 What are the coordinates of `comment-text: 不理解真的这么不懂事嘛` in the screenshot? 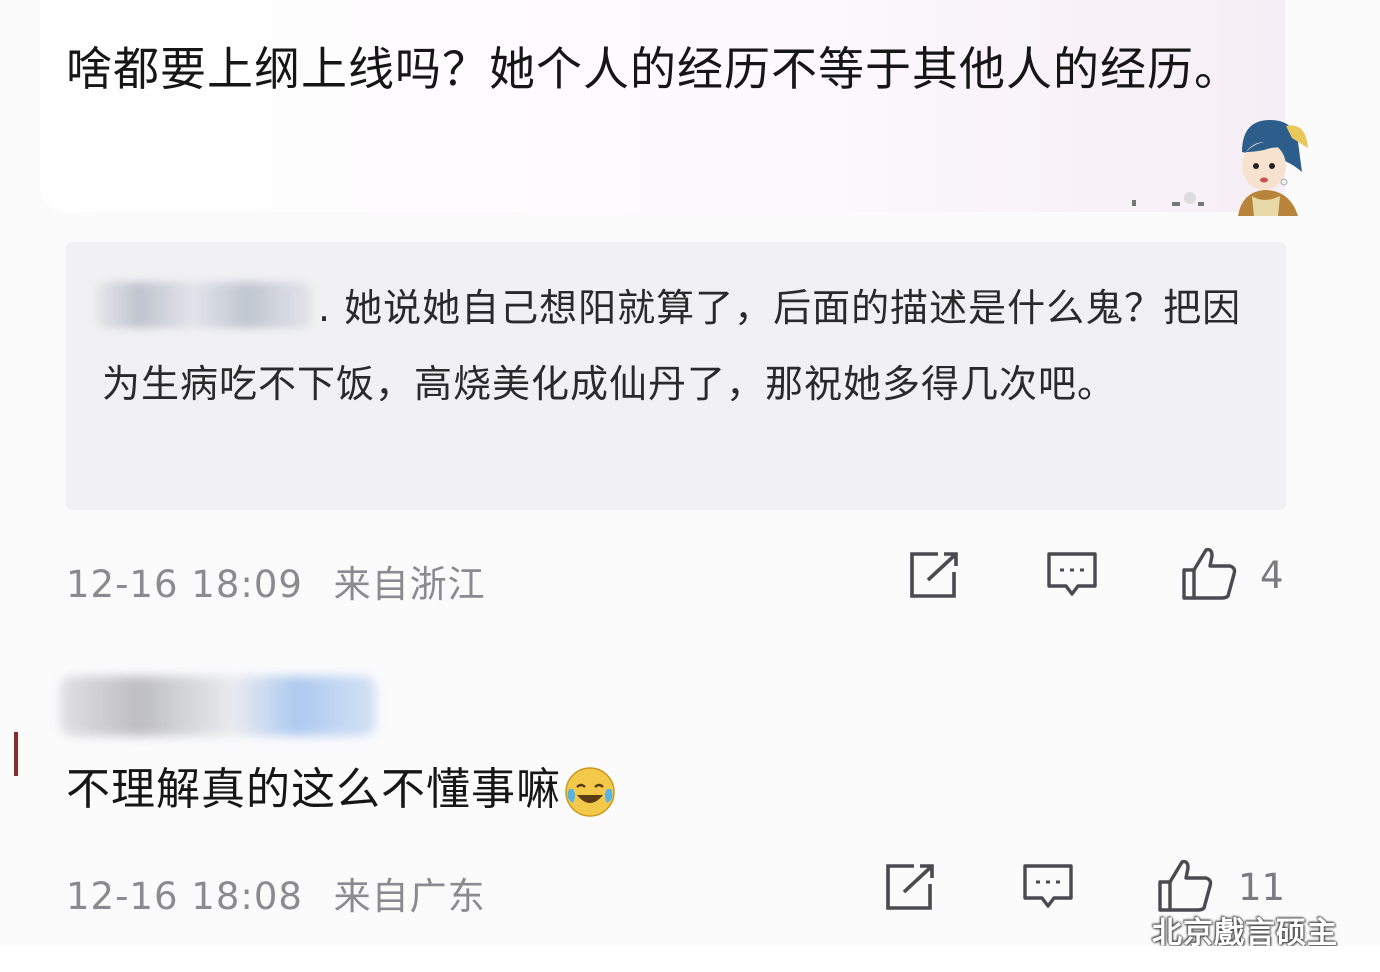 It's located at (341, 790).